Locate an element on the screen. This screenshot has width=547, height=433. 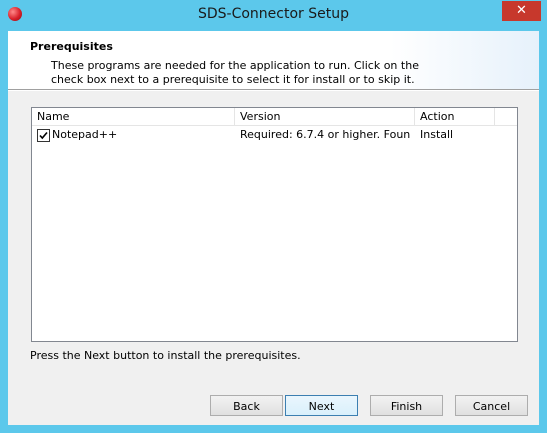
window-title: SDS-Connector Setup is located at coordinates (273, 14).